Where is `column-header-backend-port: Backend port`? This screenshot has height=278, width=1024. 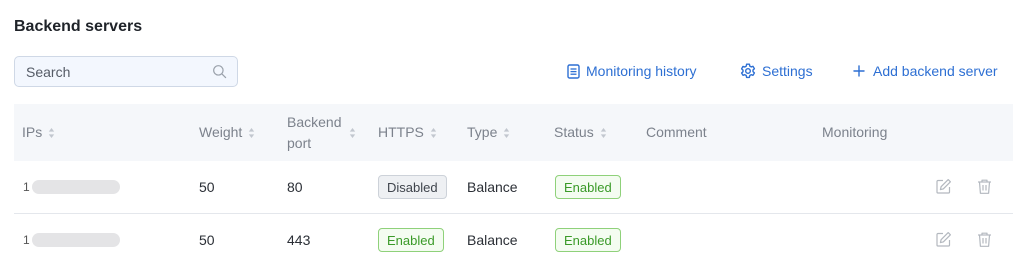
column-header-backend-port: Backend port is located at coordinates (321, 132).